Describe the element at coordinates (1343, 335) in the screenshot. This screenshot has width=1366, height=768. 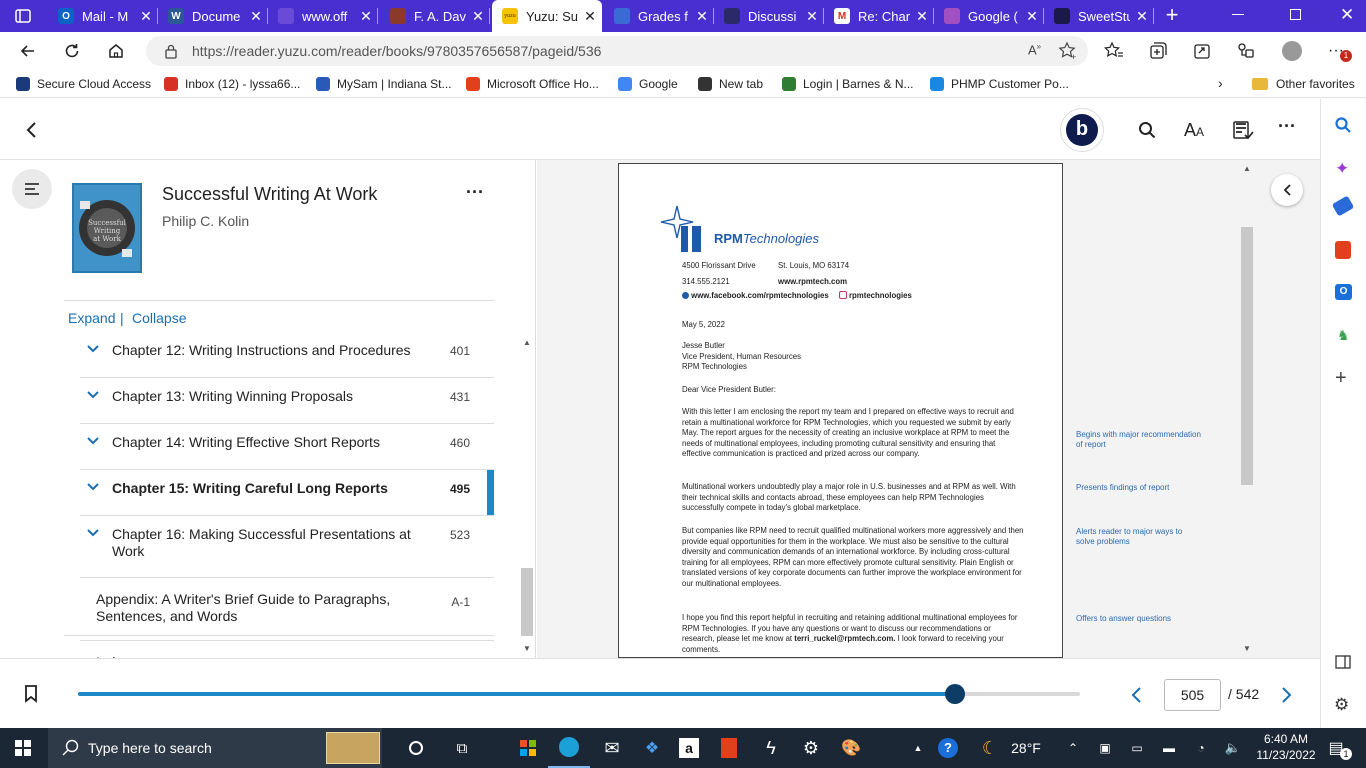
I see `games-icon: ♞` at that location.